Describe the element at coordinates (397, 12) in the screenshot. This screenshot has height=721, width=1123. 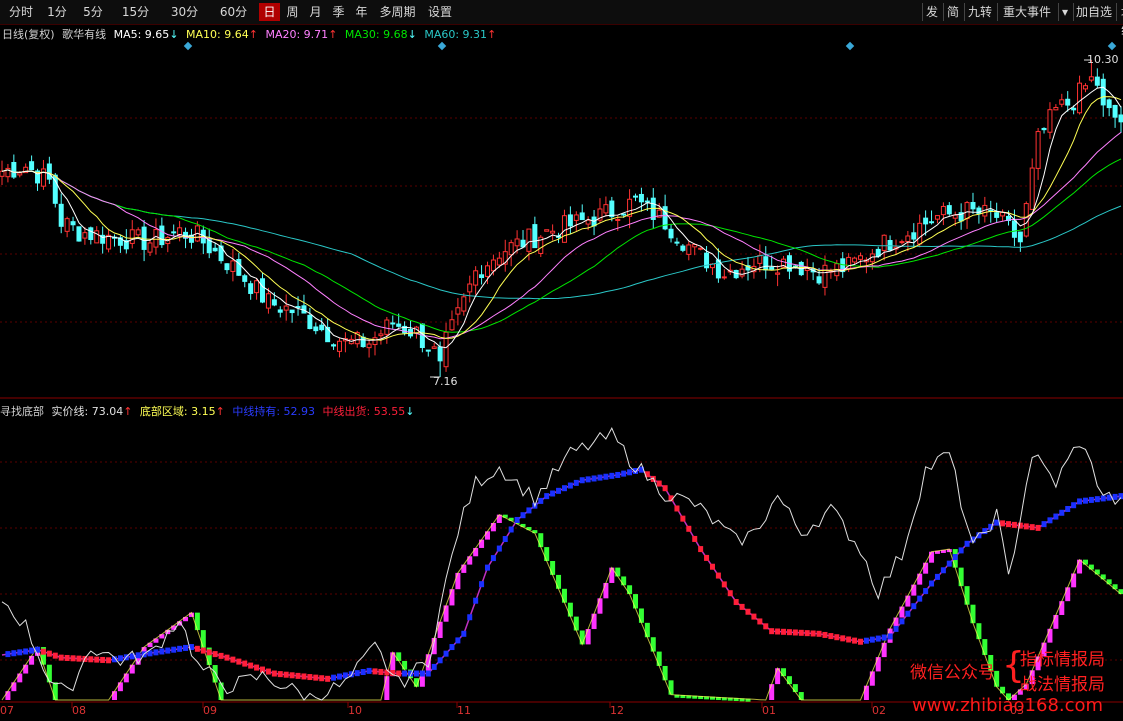
I see `period-tab-11: 多周期` at that location.